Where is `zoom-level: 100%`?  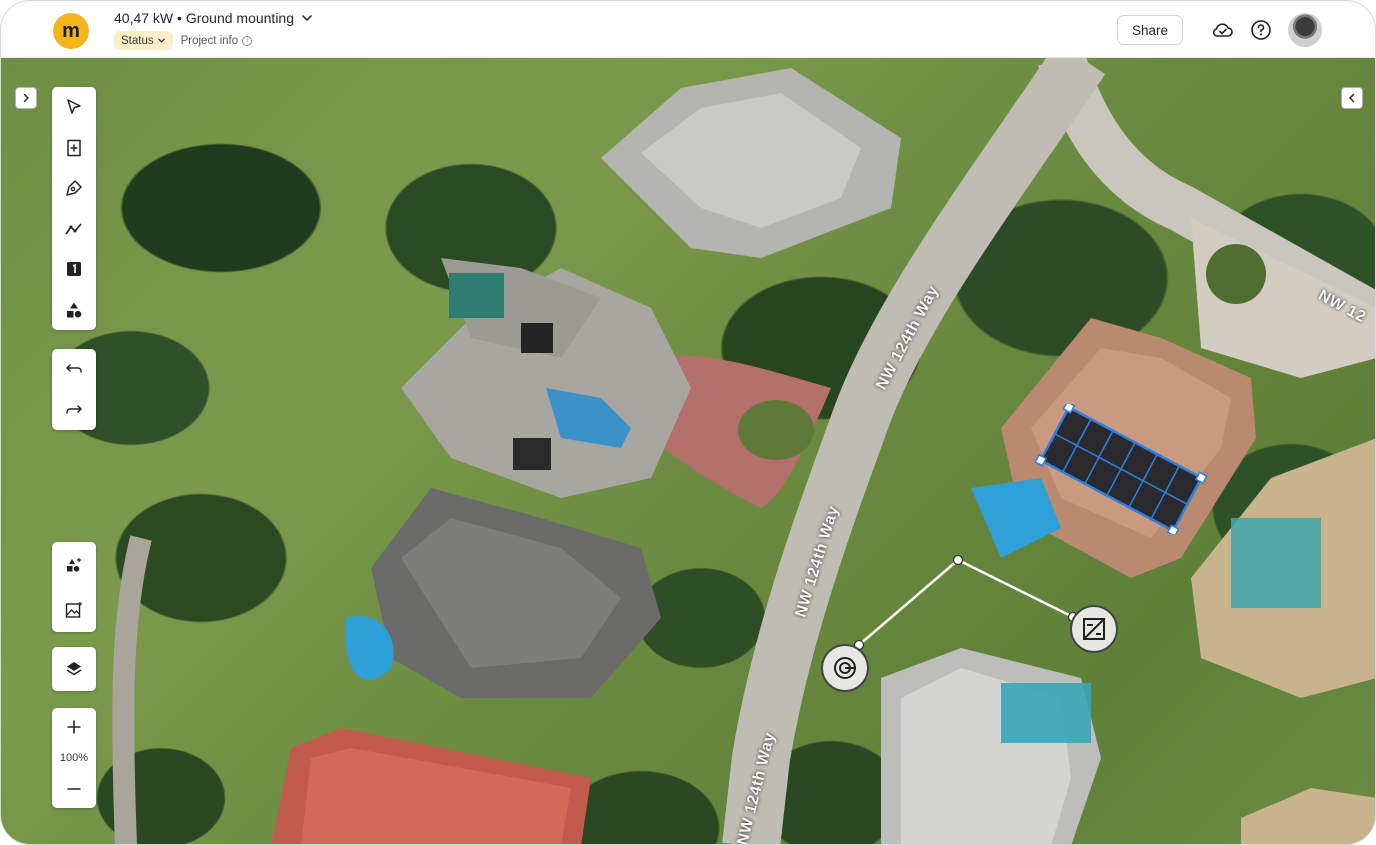 zoom-level: 100% is located at coordinates (74, 758).